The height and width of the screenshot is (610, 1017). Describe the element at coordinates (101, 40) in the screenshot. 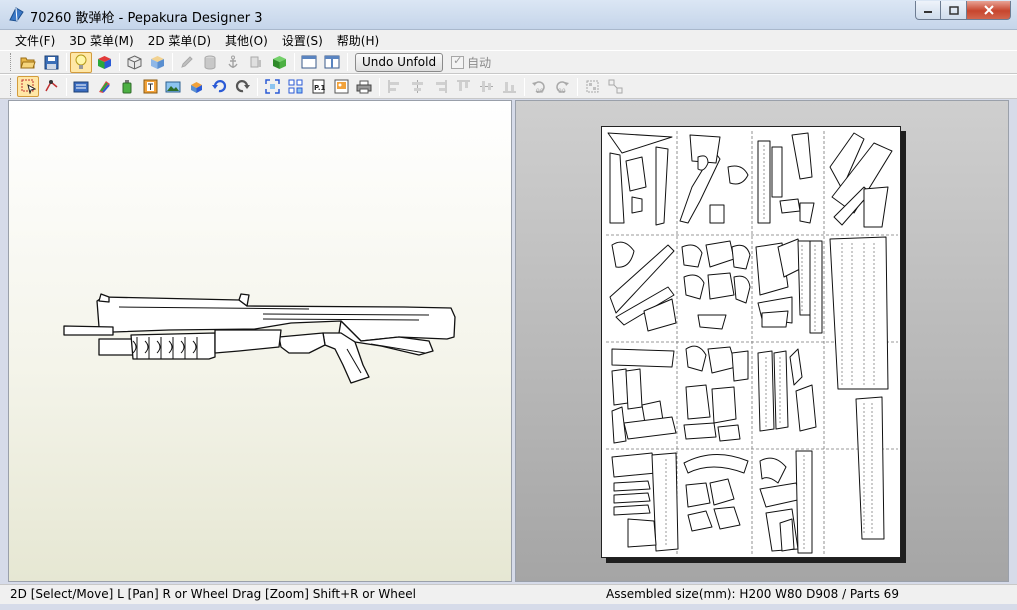

I see `menu-3d: 3D 菜单(M)` at that location.